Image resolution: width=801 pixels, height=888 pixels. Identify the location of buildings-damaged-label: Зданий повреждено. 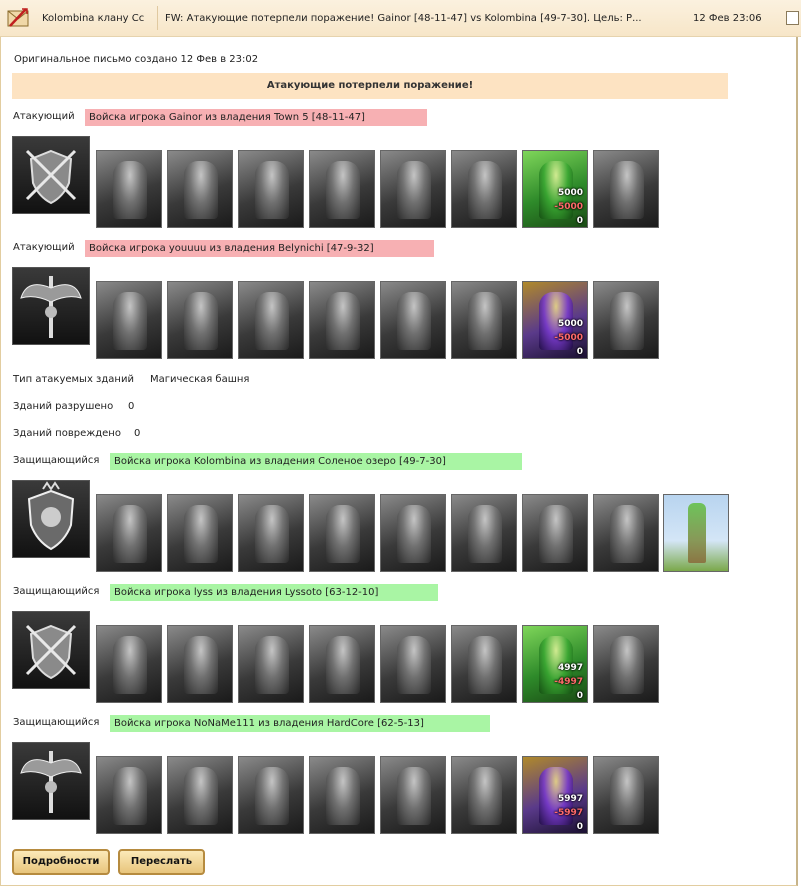
(67, 433).